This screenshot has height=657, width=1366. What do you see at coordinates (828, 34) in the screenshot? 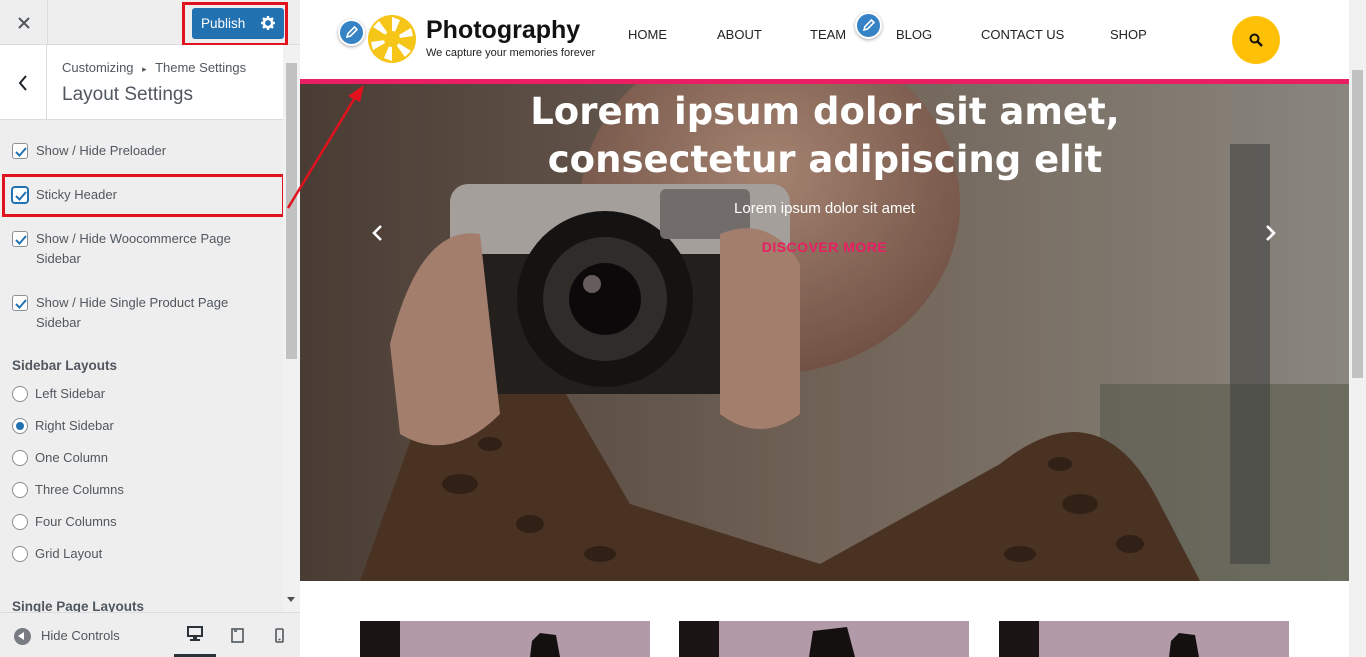
I see `nav-team: TEAM` at bounding box center [828, 34].